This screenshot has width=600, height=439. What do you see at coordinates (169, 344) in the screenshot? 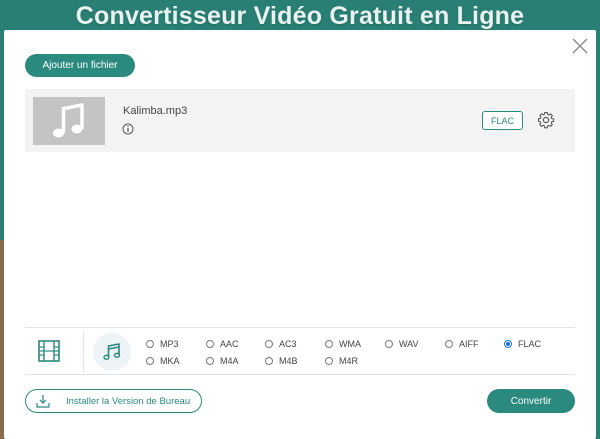
I see `format-label: MP3` at bounding box center [169, 344].